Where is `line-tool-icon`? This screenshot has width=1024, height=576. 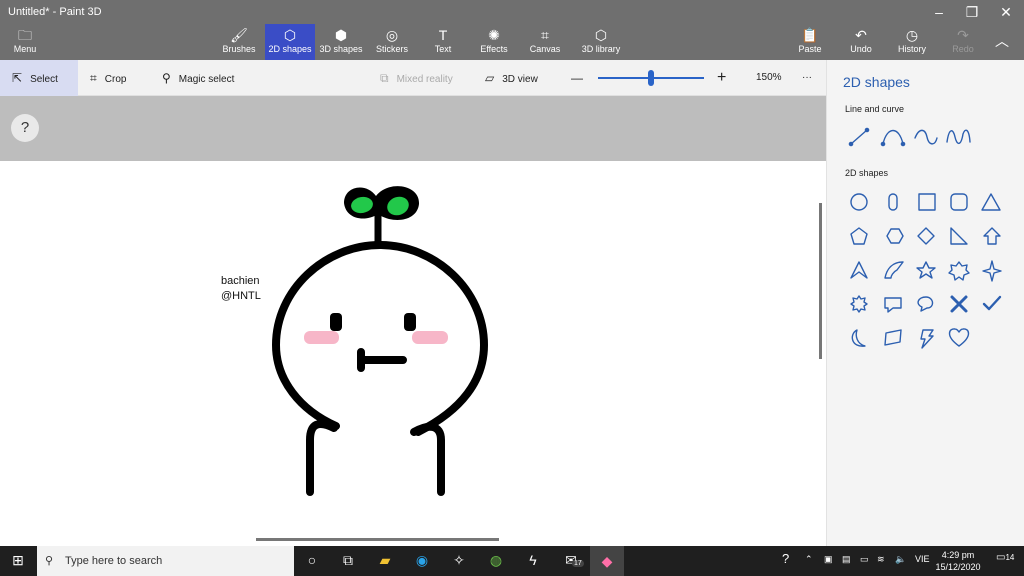 line-tool-icon is located at coordinates (859, 137).